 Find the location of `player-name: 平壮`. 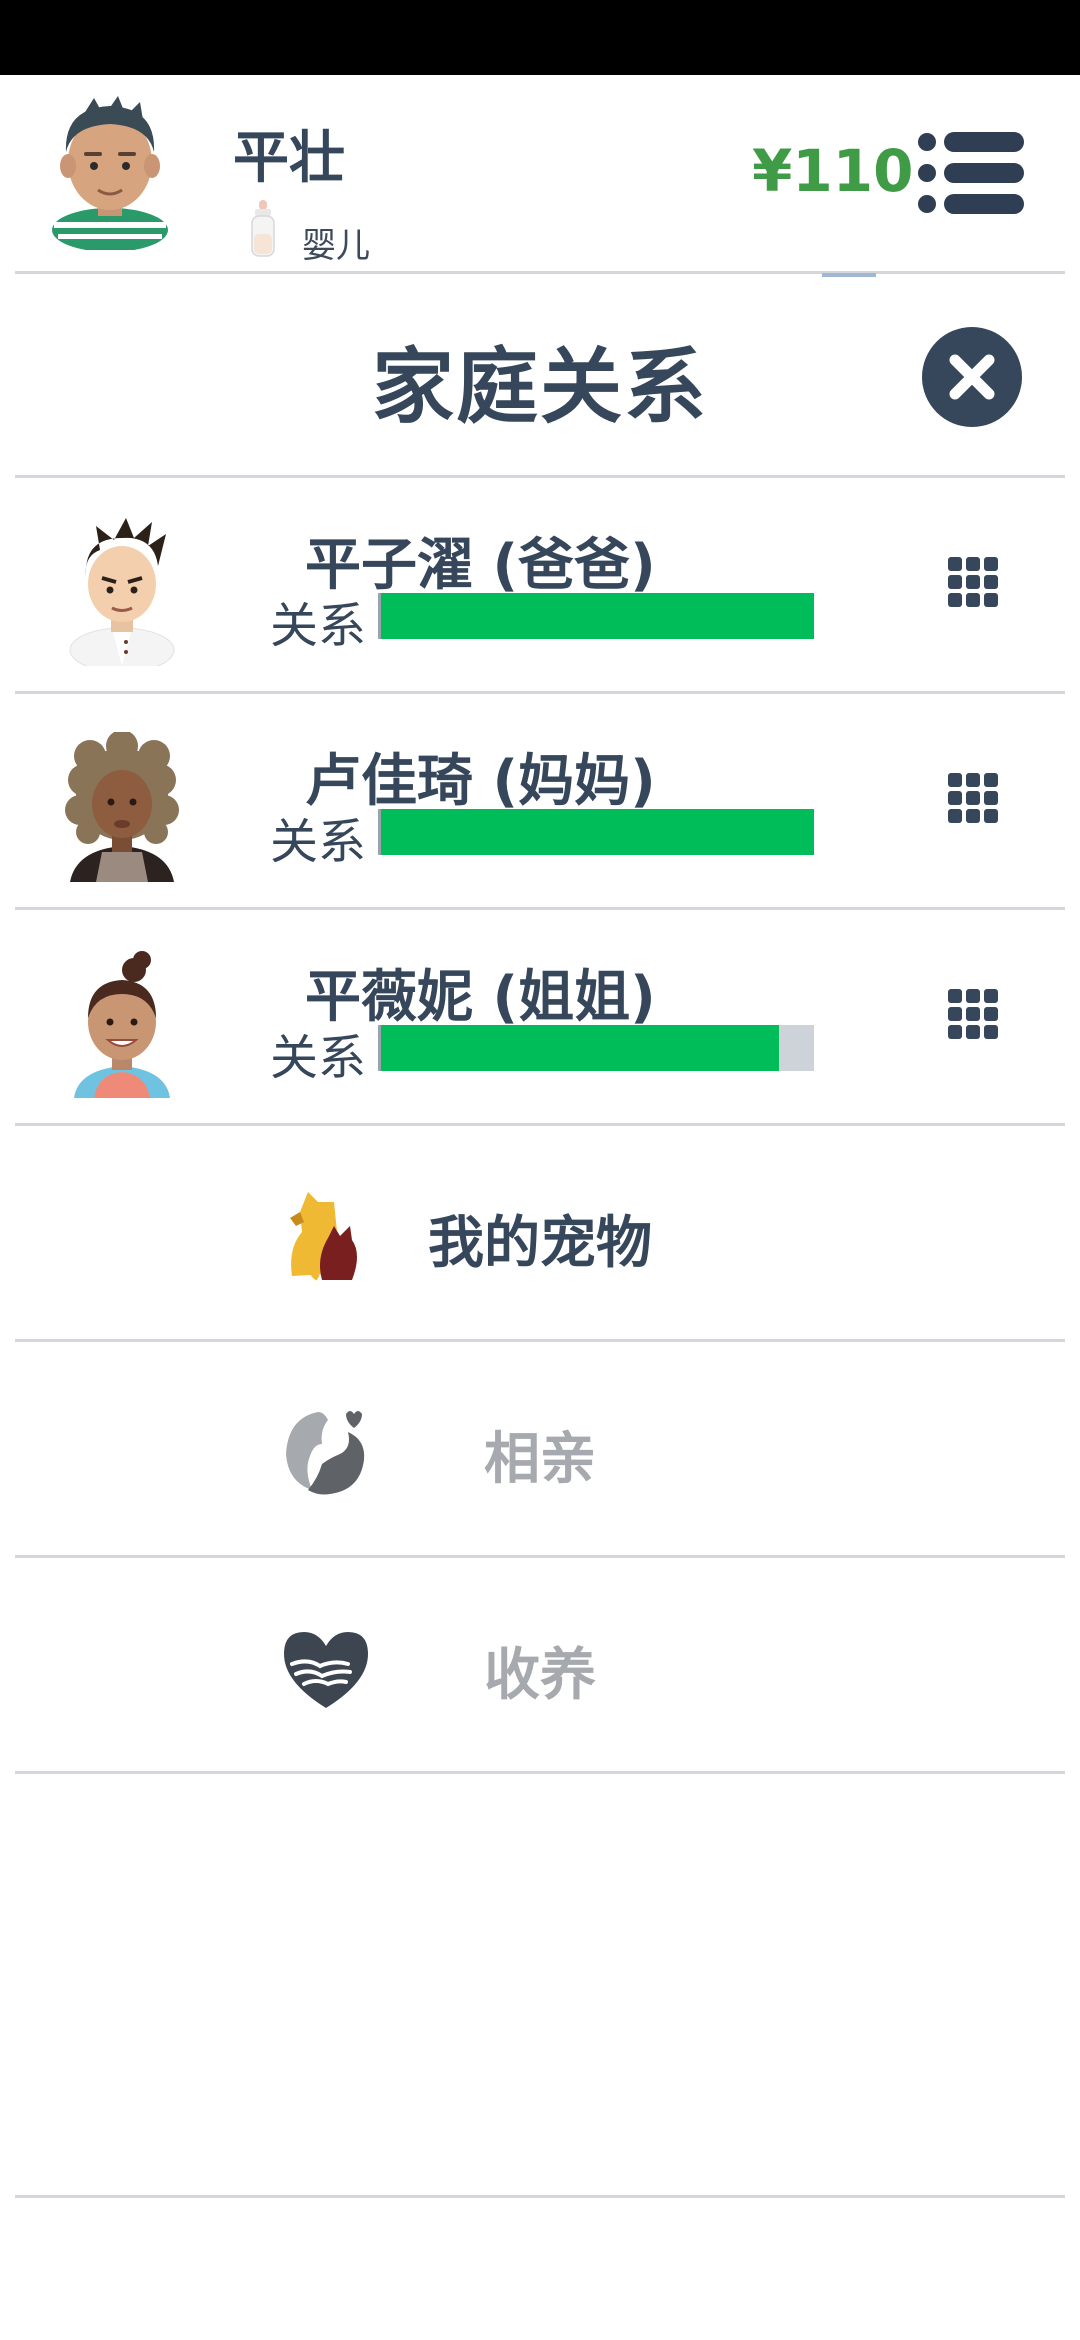

player-name: 平壮 is located at coordinates (289, 158).